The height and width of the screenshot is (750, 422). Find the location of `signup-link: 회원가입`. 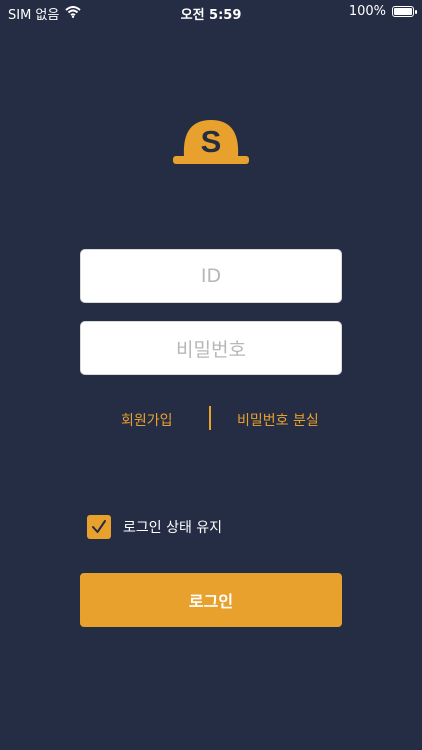

signup-link: 회원가입 is located at coordinates (147, 420).